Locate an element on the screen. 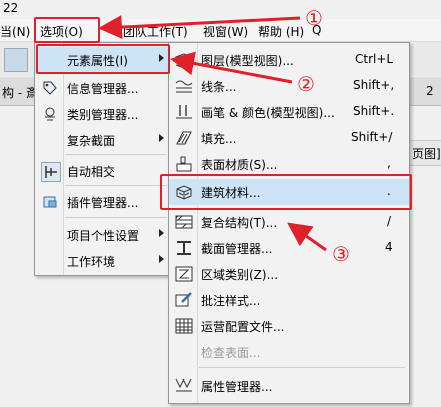 Image resolution: width=441 pixels, height=407 pixels. arrow-step1 is located at coordinates (199, 27).